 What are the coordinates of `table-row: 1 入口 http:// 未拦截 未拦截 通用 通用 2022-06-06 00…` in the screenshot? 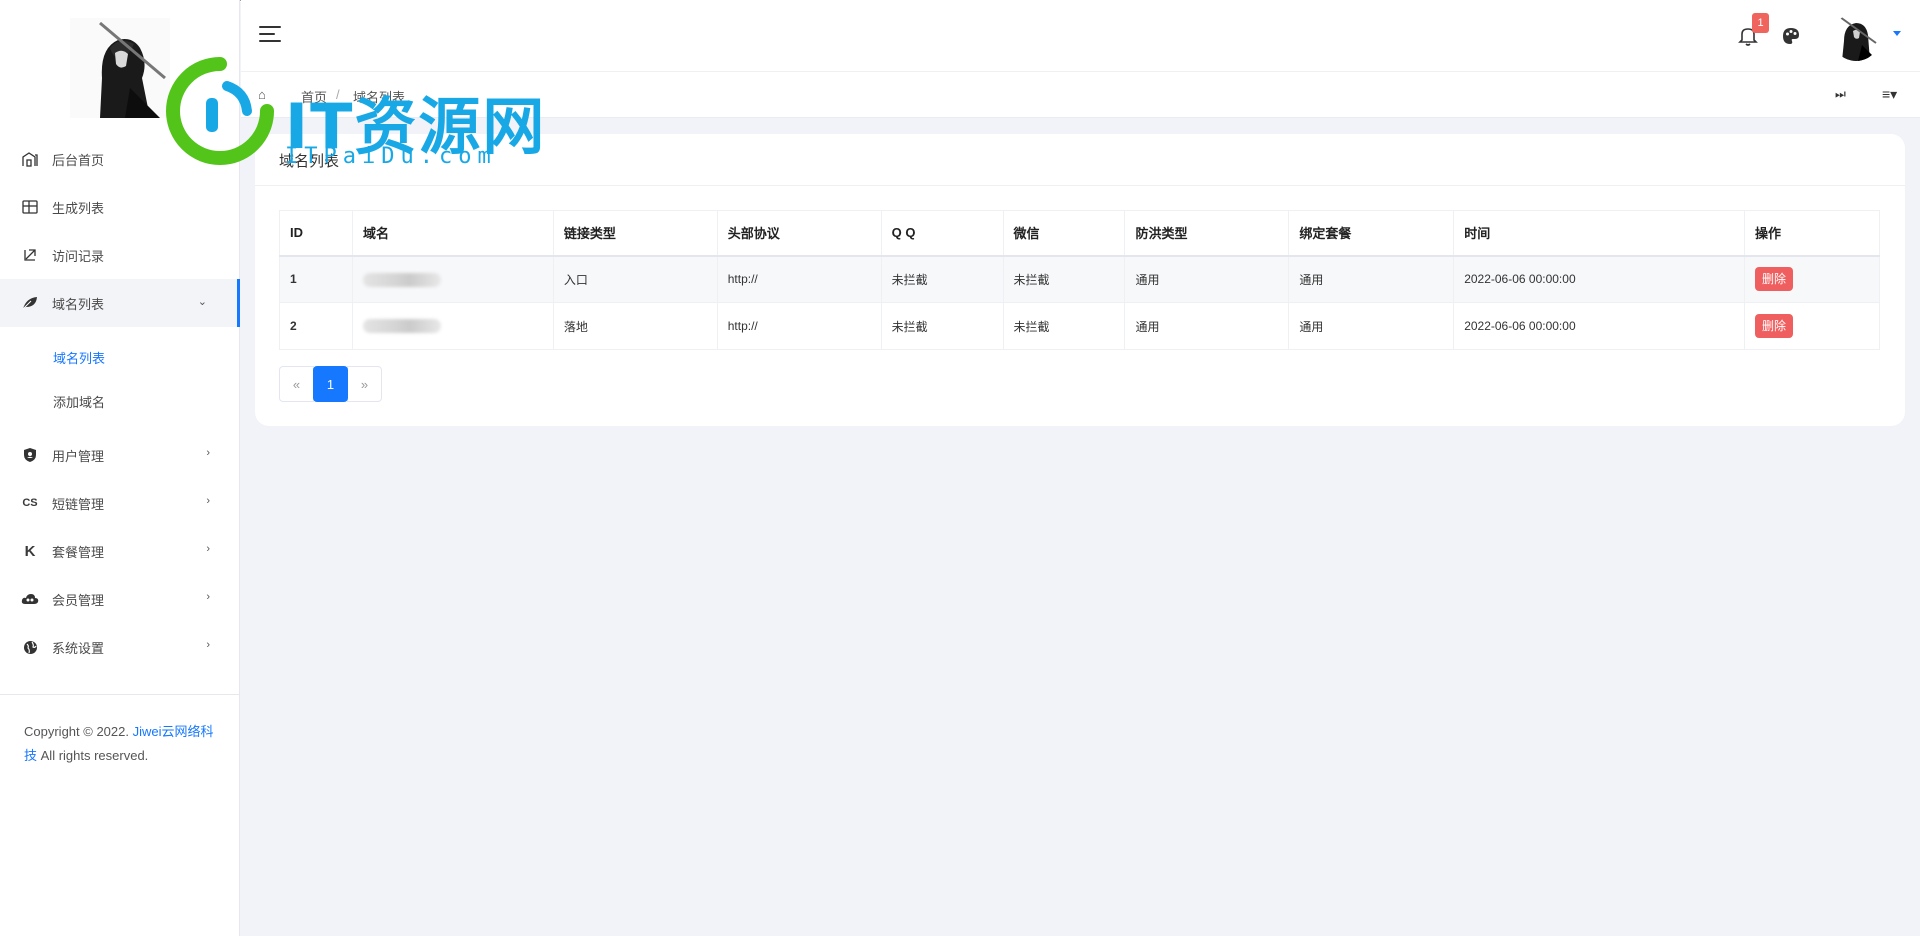 It's located at (1080, 279).